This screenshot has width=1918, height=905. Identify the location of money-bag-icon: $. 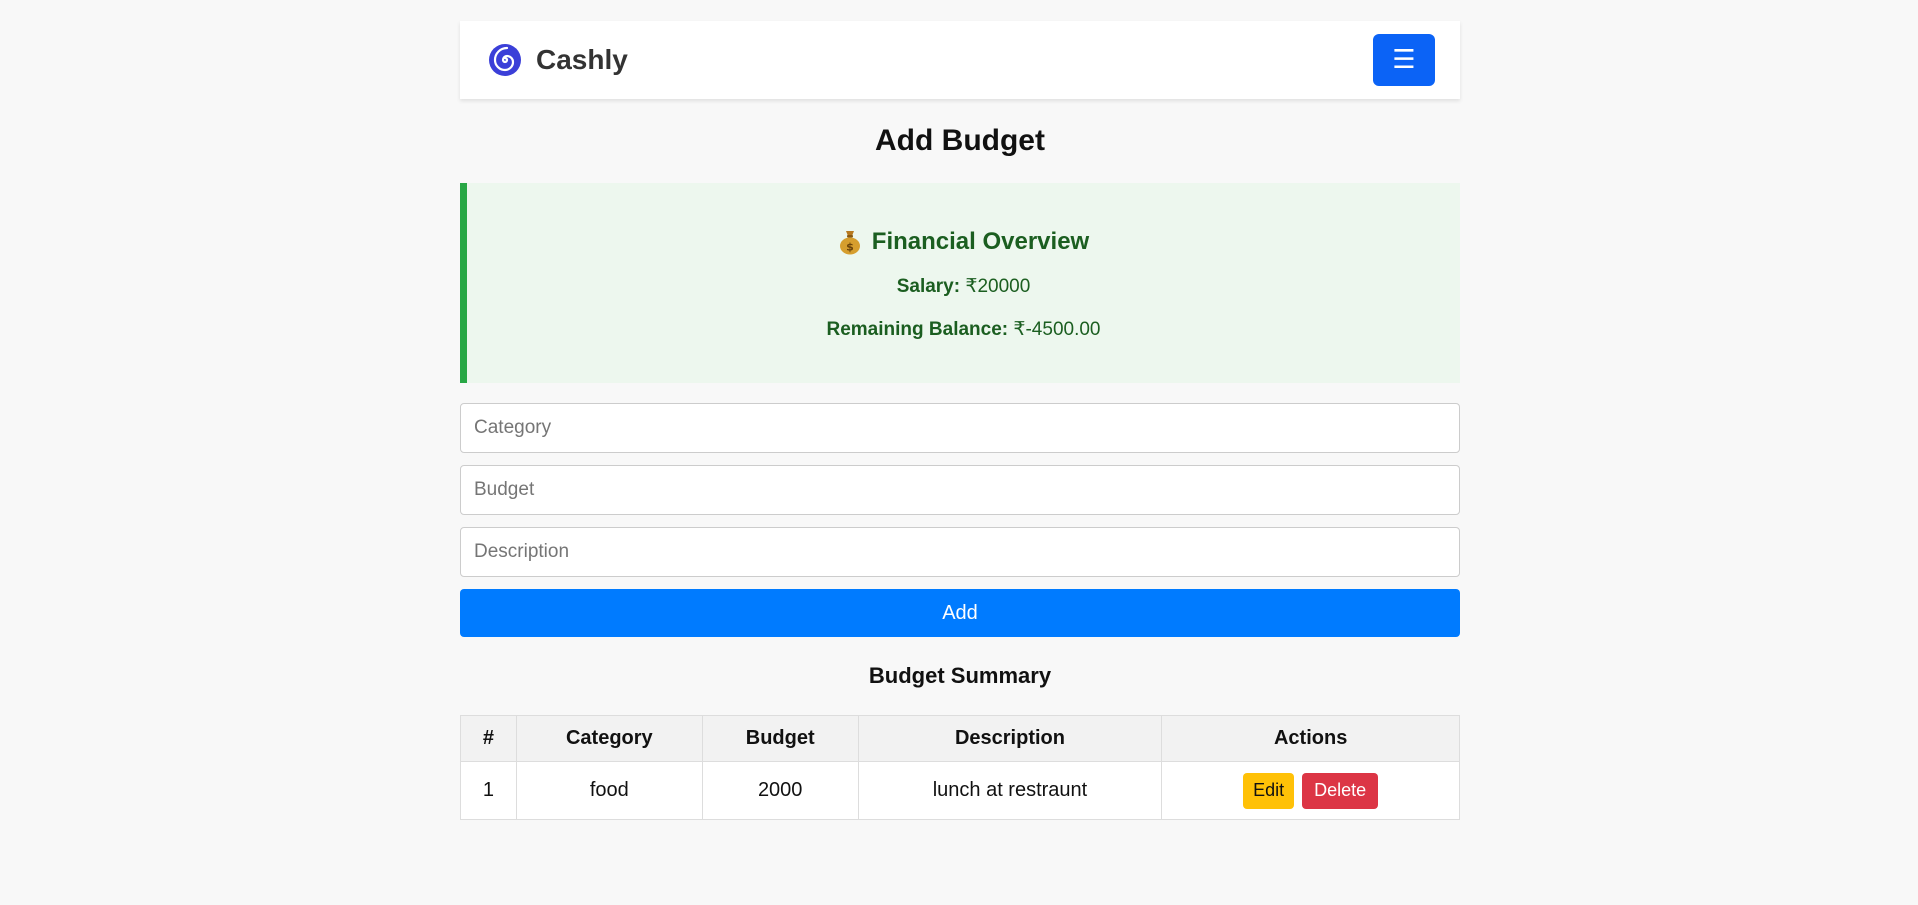
(849, 243).